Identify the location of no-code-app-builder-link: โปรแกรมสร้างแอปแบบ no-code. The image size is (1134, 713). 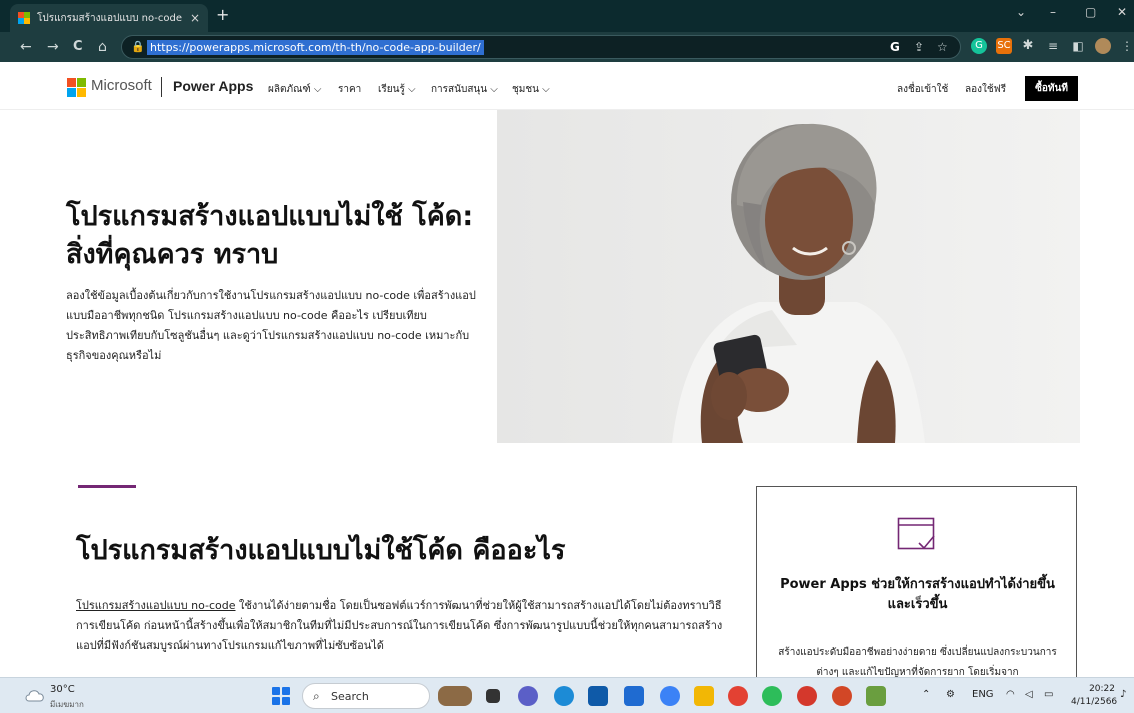
(156, 605).